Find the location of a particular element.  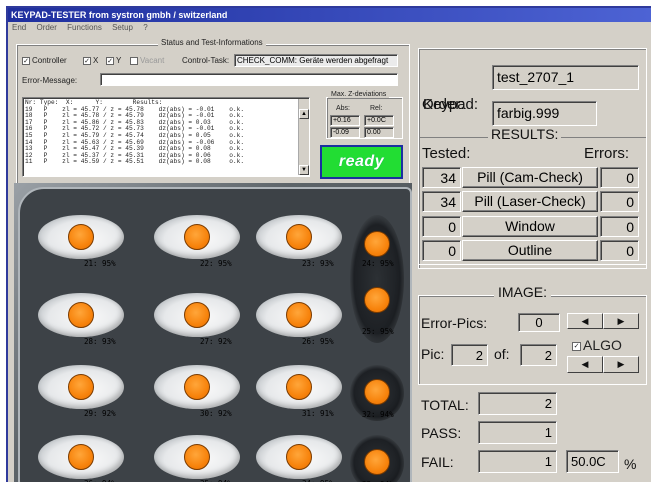

scroll-up-icon: ▲ is located at coordinates (304, 114).